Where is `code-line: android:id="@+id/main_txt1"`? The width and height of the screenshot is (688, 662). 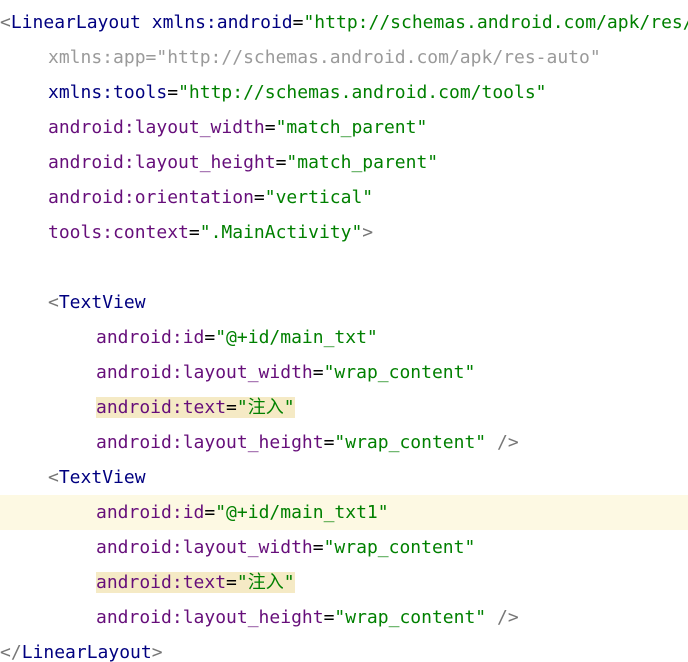
code-line: android:id="@+id/main_txt1" is located at coordinates (344, 512).